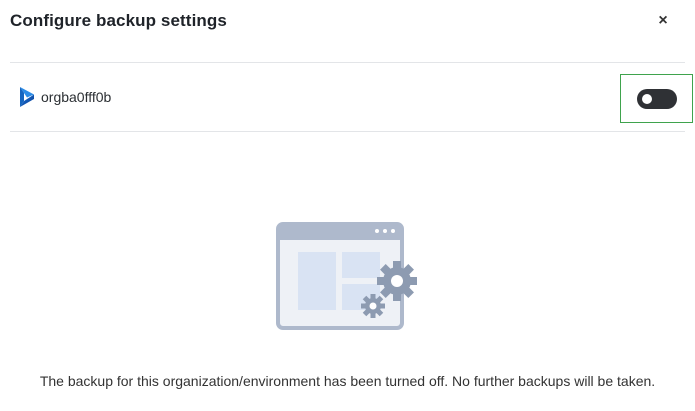  What do you see at coordinates (28, 97) in the screenshot?
I see `dynamics-365-icon` at bounding box center [28, 97].